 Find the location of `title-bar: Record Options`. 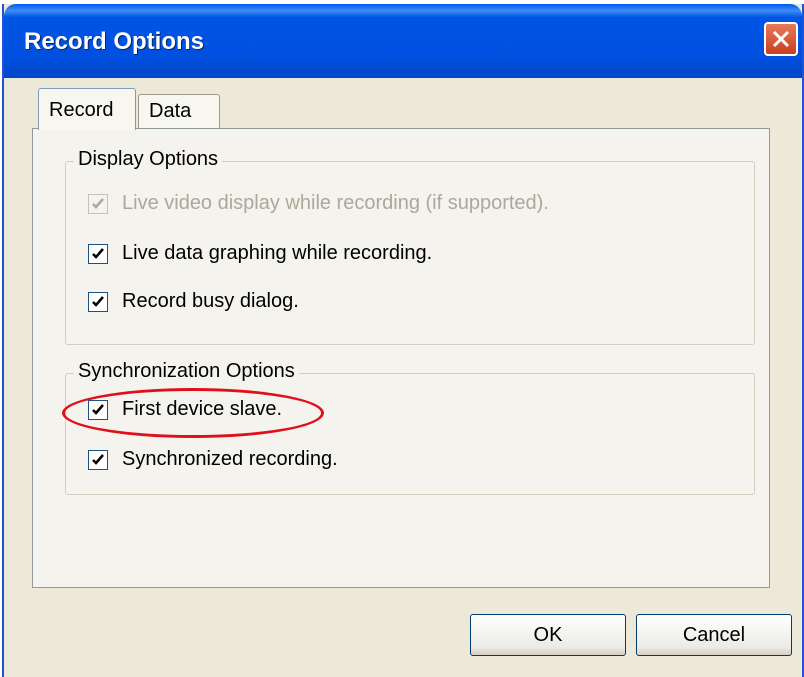

title-bar: Record Options is located at coordinates (403, 41).